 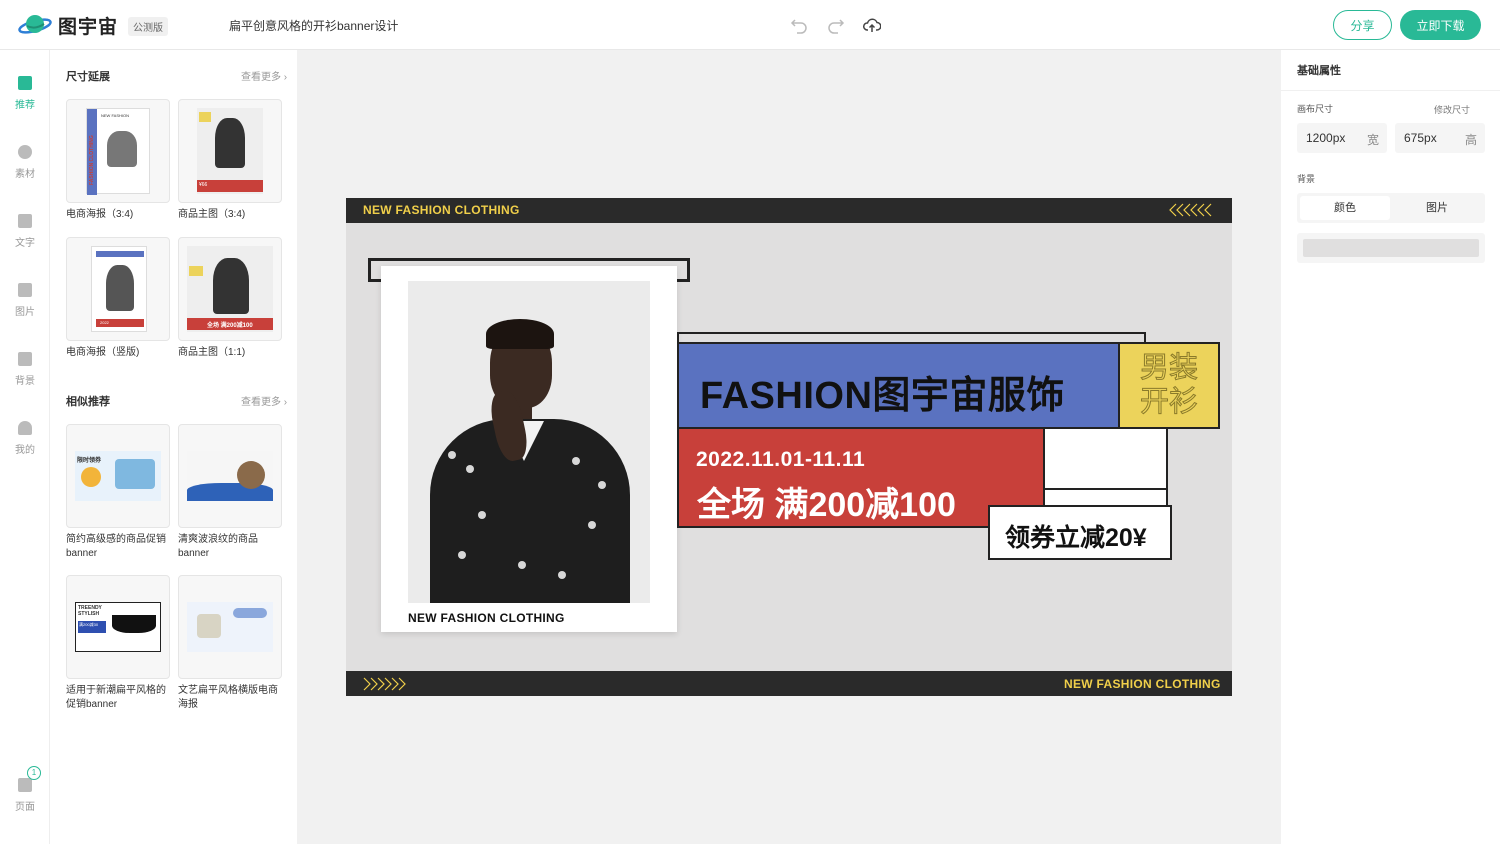 I want to click on similar-title: 相似推荐, so click(x=88, y=402).